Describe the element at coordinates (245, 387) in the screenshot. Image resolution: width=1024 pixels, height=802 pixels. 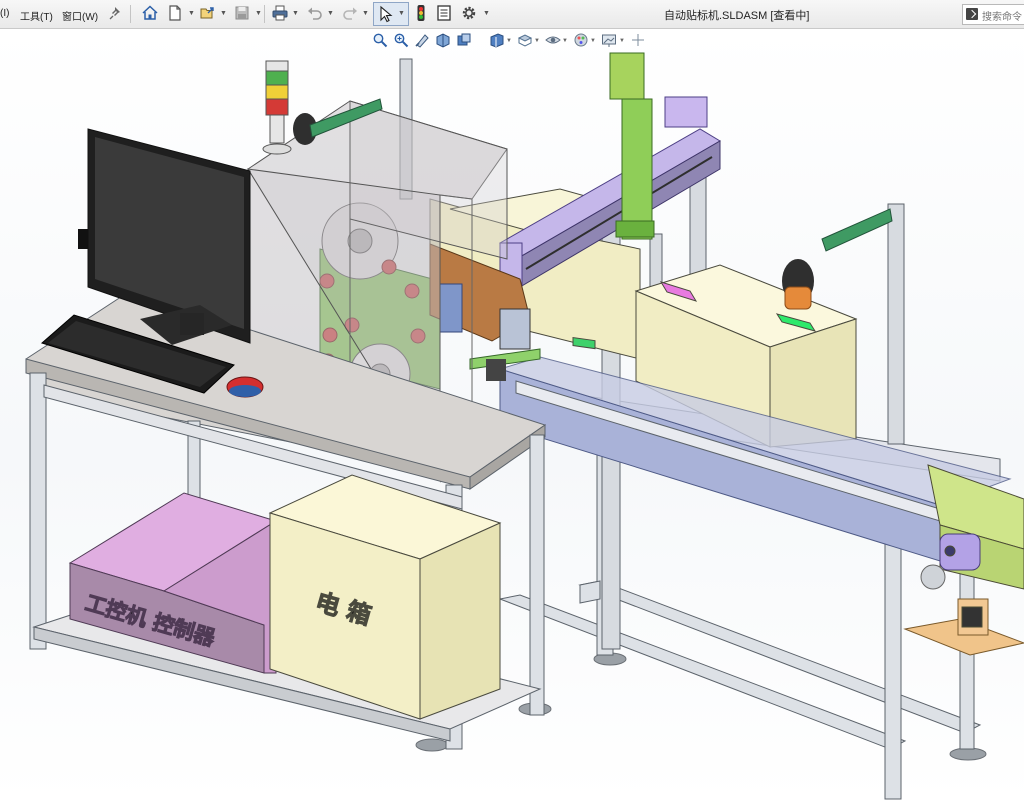
I see `mouse` at that location.